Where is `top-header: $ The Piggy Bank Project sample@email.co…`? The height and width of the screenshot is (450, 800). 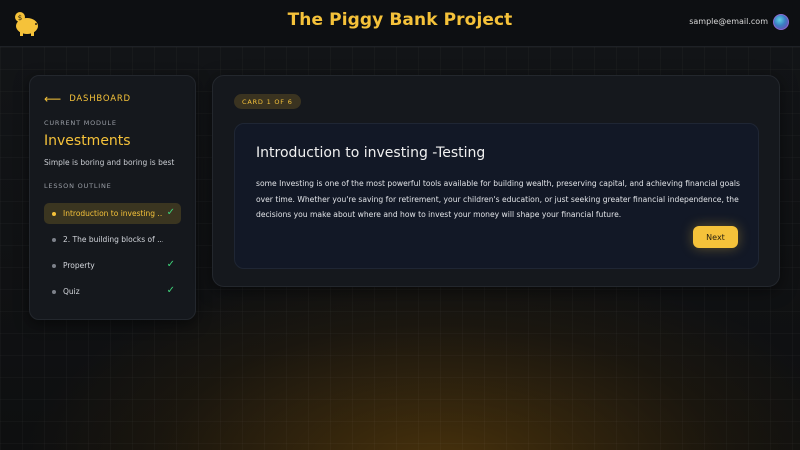
top-header: $ The Piggy Bank Project sample@email.co… is located at coordinates (400, 23).